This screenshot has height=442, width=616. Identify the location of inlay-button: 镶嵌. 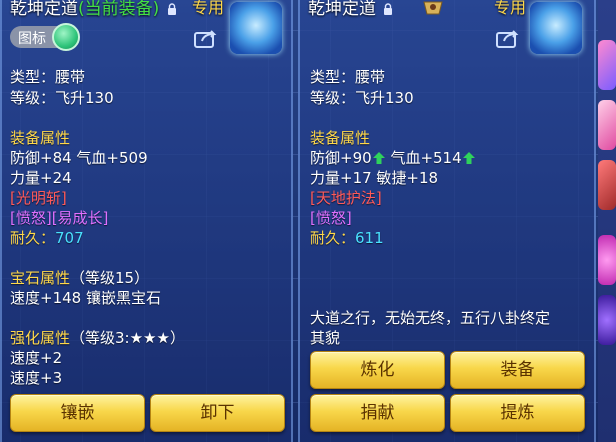
(77, 413).